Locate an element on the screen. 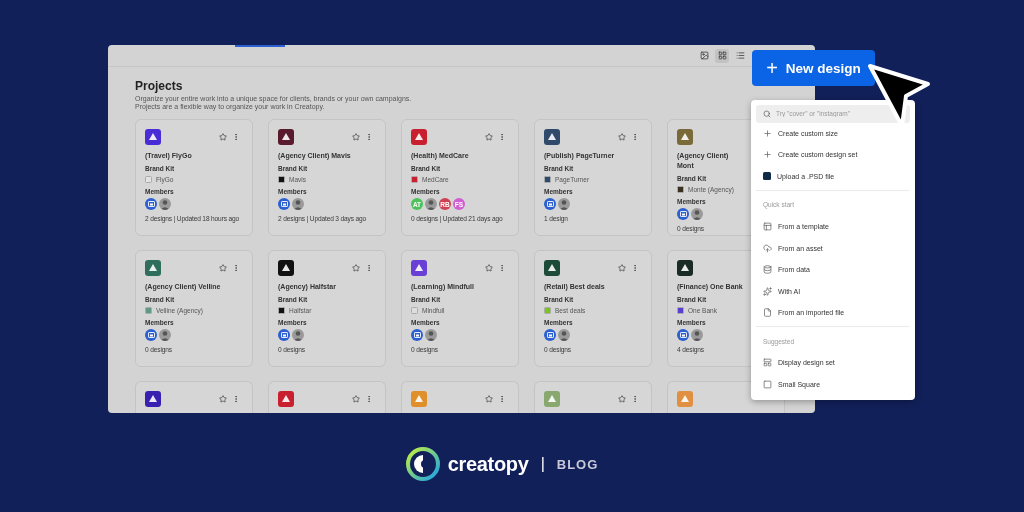 This screenshot has height=512, width=1024. new-design-button: + New design is located at coordinates (813, 68).